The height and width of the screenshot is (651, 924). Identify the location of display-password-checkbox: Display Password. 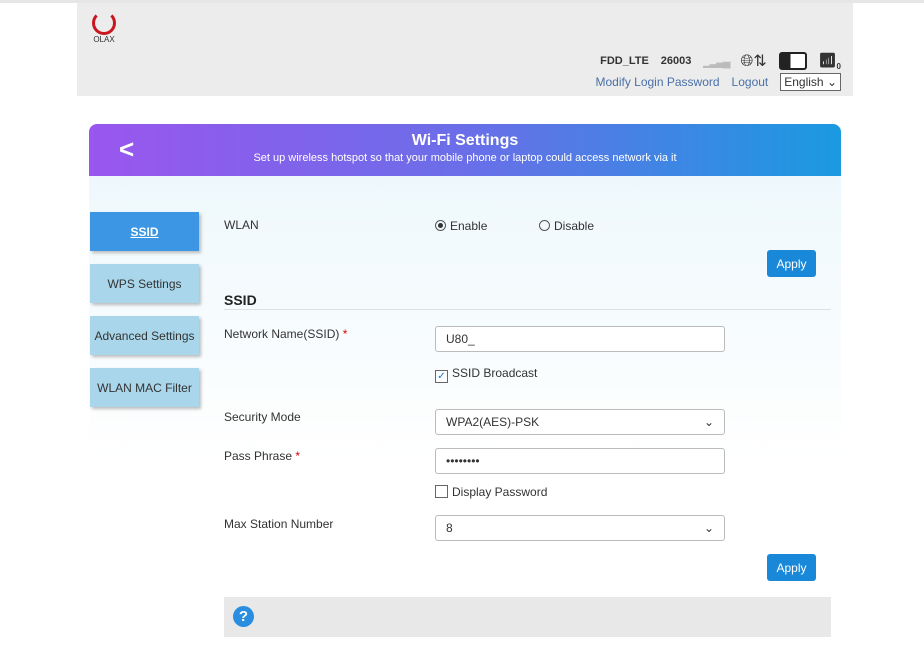
(491, 492).